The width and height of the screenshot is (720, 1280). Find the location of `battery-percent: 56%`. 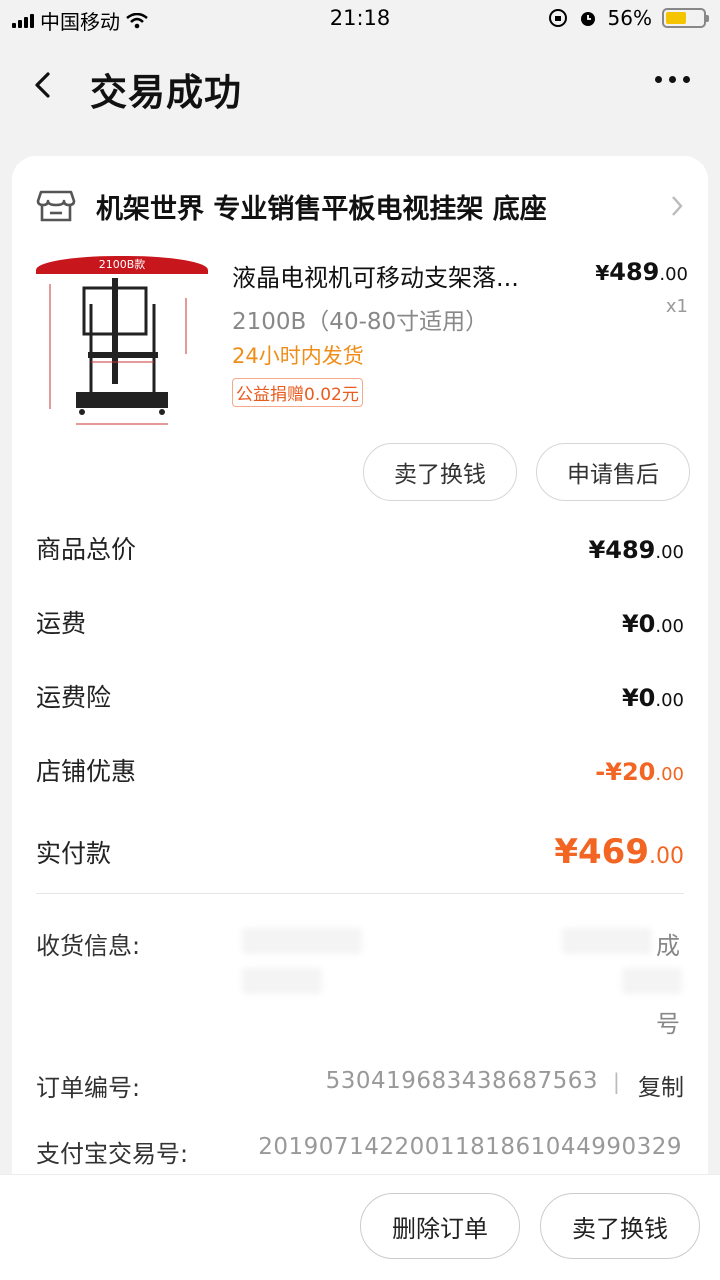

battery-percent: 56% is located at coordinates (629, 18).